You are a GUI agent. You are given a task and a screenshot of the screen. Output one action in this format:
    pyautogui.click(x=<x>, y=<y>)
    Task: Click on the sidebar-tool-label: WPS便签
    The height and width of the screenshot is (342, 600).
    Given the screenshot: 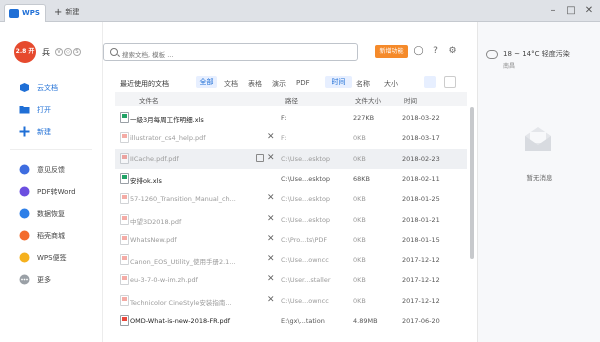 What is the action you would take?
    pyautogui.click(x=52, y=258)
    